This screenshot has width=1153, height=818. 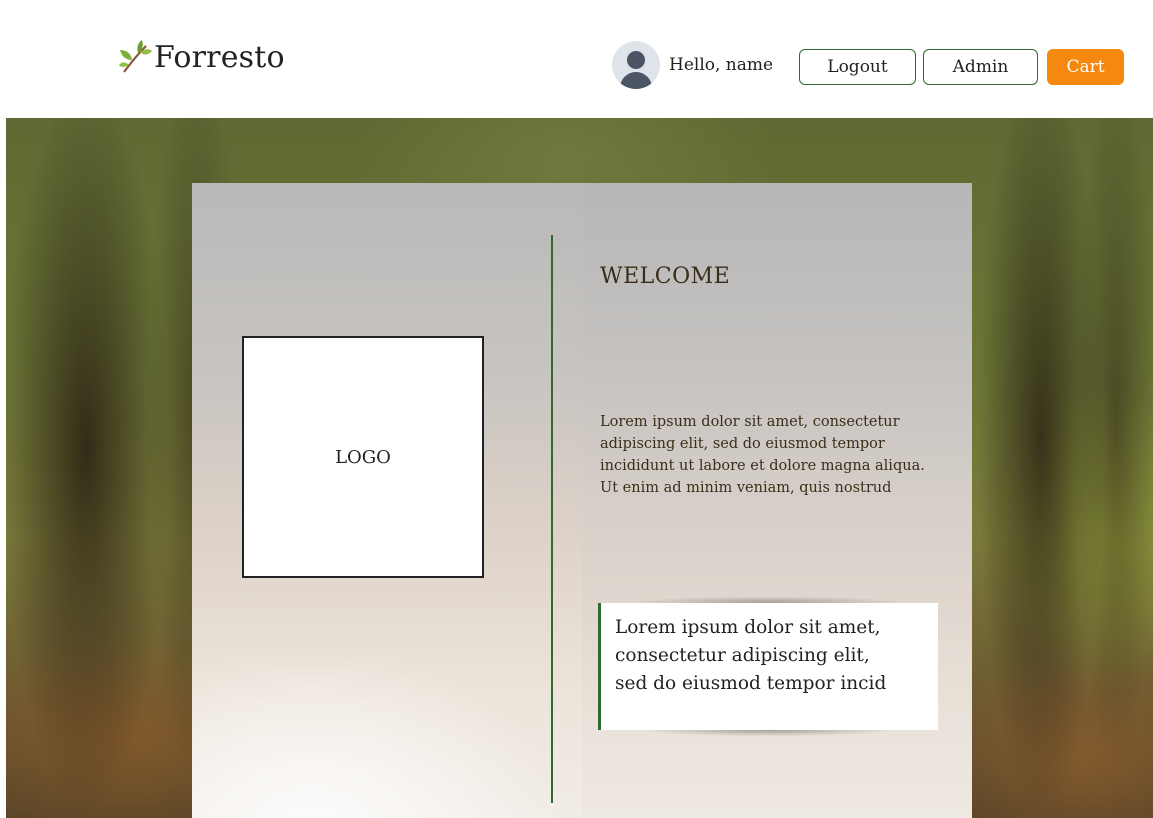 I want to click on greeting-text: Hello, name, so click(x=721, y=65).